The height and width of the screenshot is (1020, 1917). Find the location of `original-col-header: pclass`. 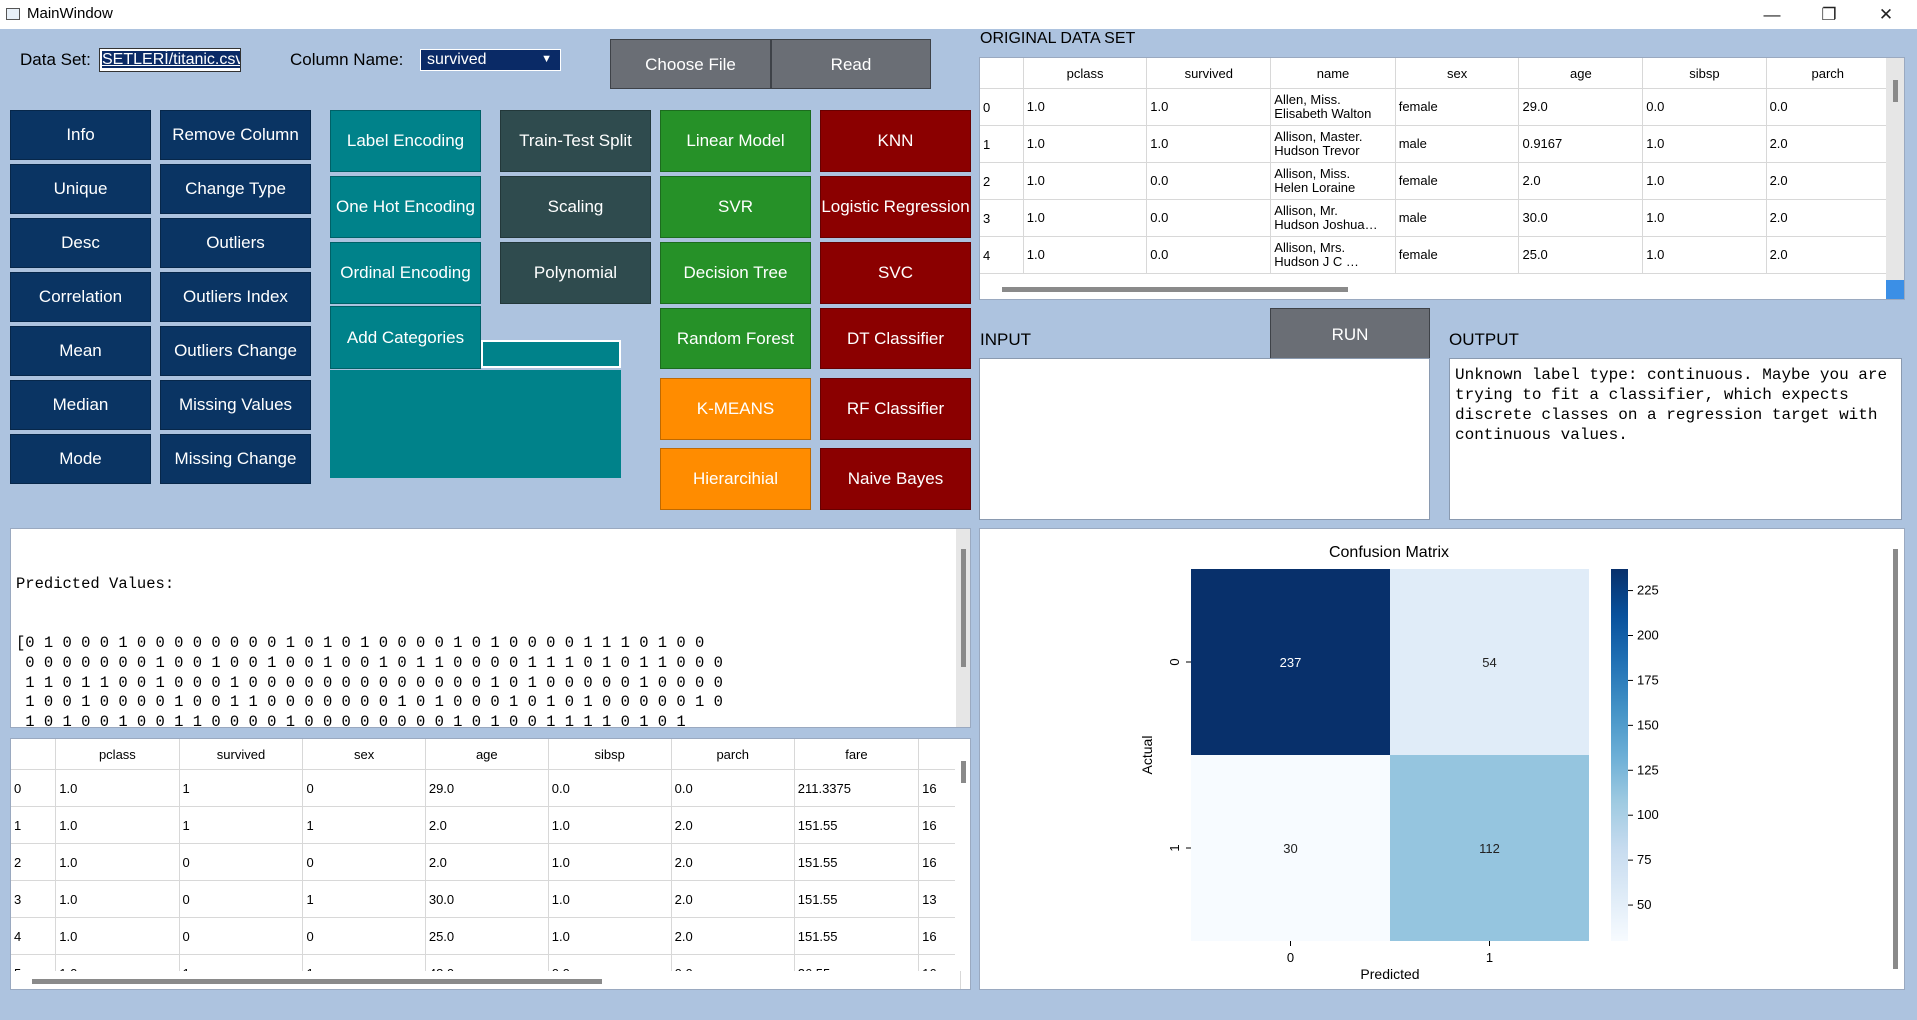

original-col-header: pclass is located at coordinates (1085, 73).